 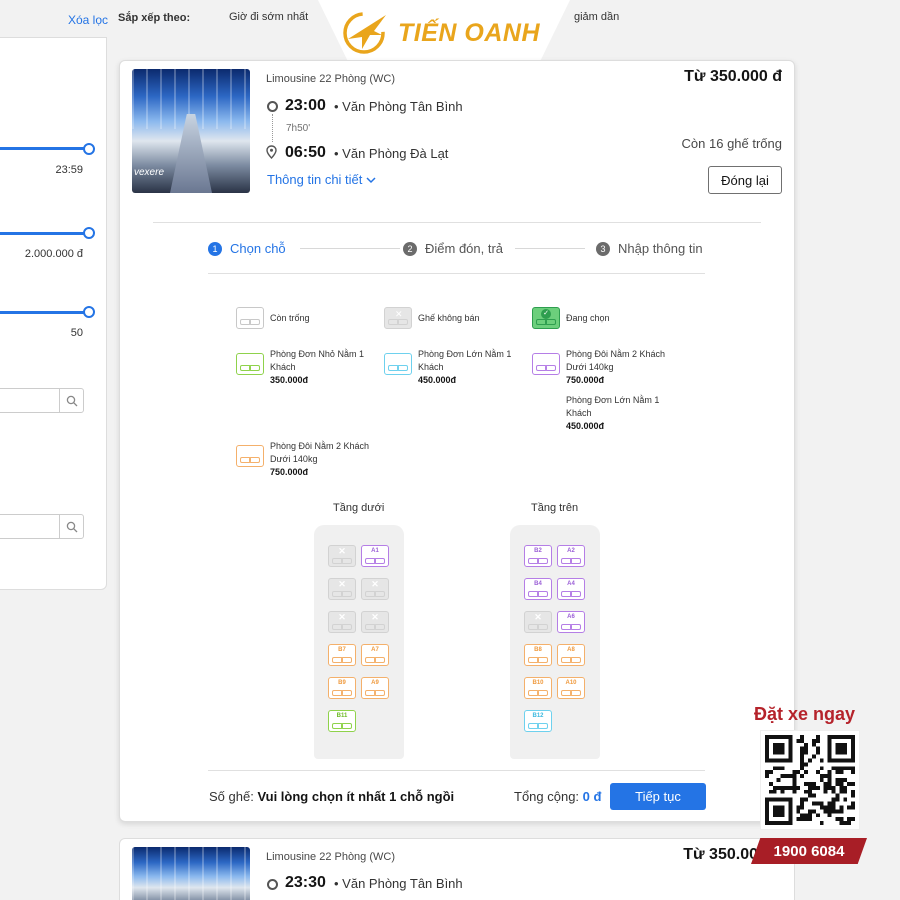 What do you see at coordinates (456, 273) in the screenshot?
I see `steps-underline` at bounding box center [456, 273].